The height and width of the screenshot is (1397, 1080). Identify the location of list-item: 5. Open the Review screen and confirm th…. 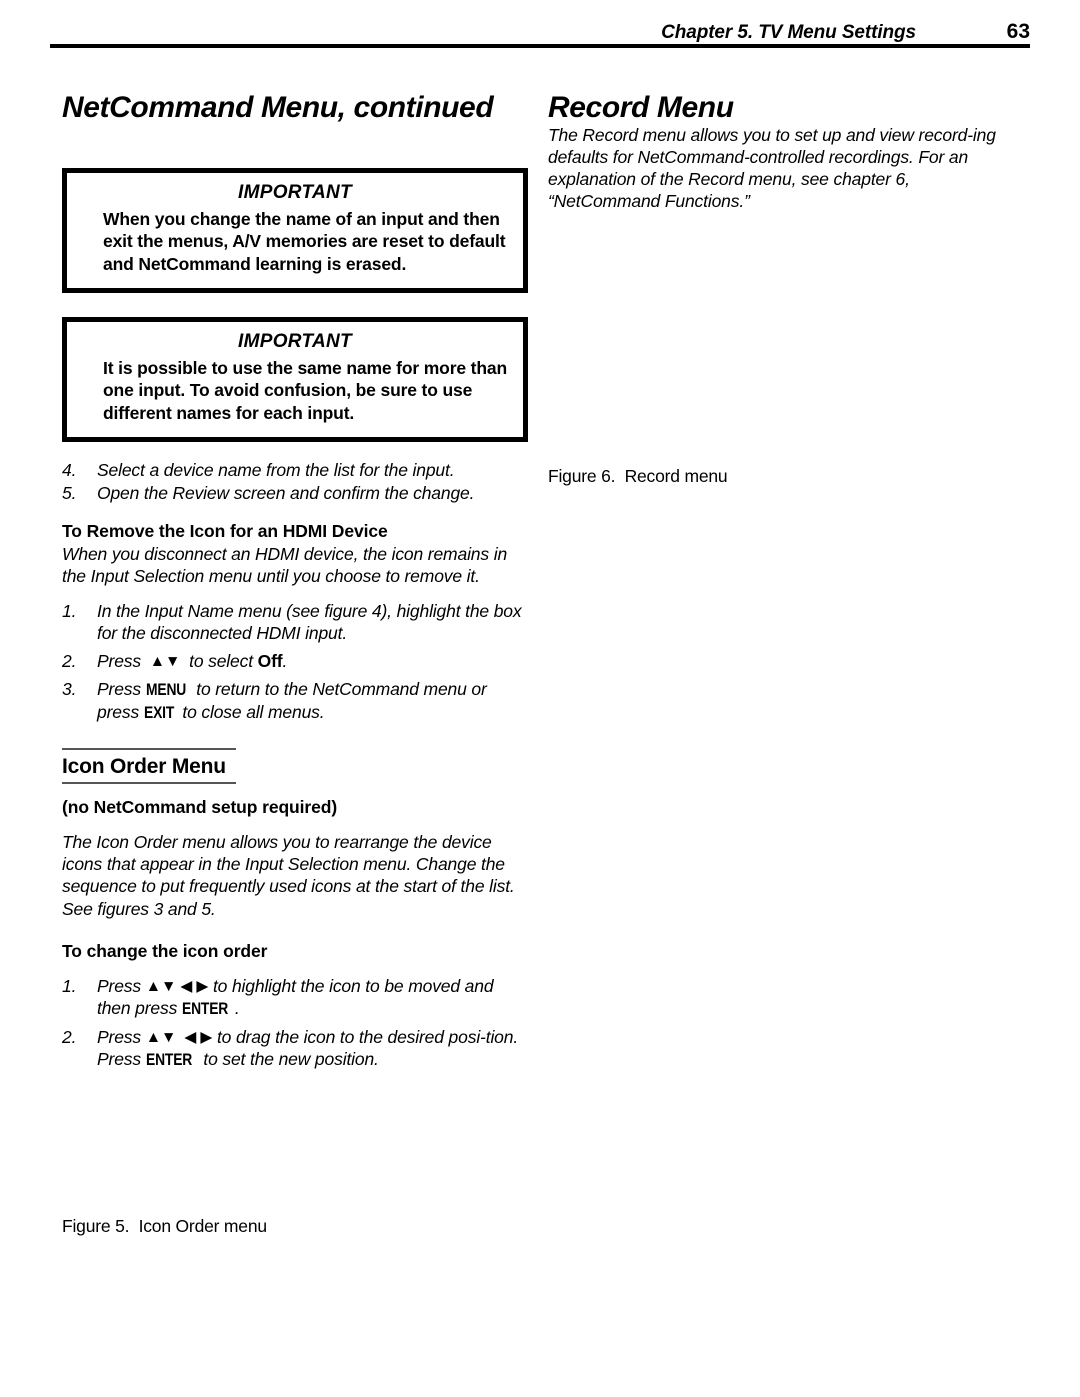
(296, 493).